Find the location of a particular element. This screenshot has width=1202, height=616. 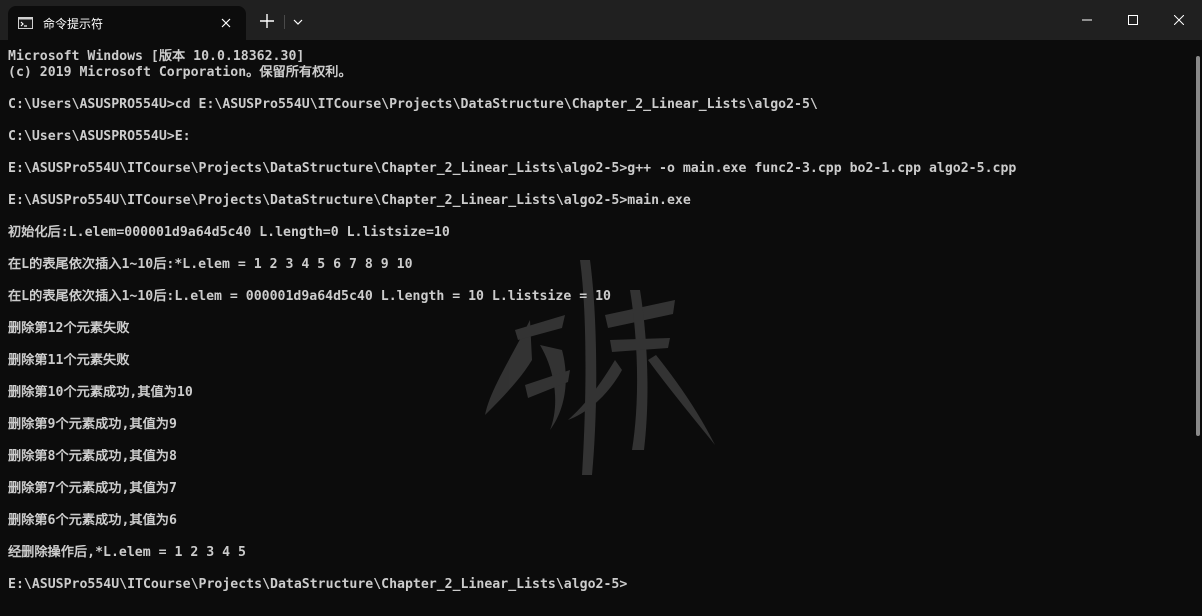

close-tab-icon is located at coordinates (226, 23).